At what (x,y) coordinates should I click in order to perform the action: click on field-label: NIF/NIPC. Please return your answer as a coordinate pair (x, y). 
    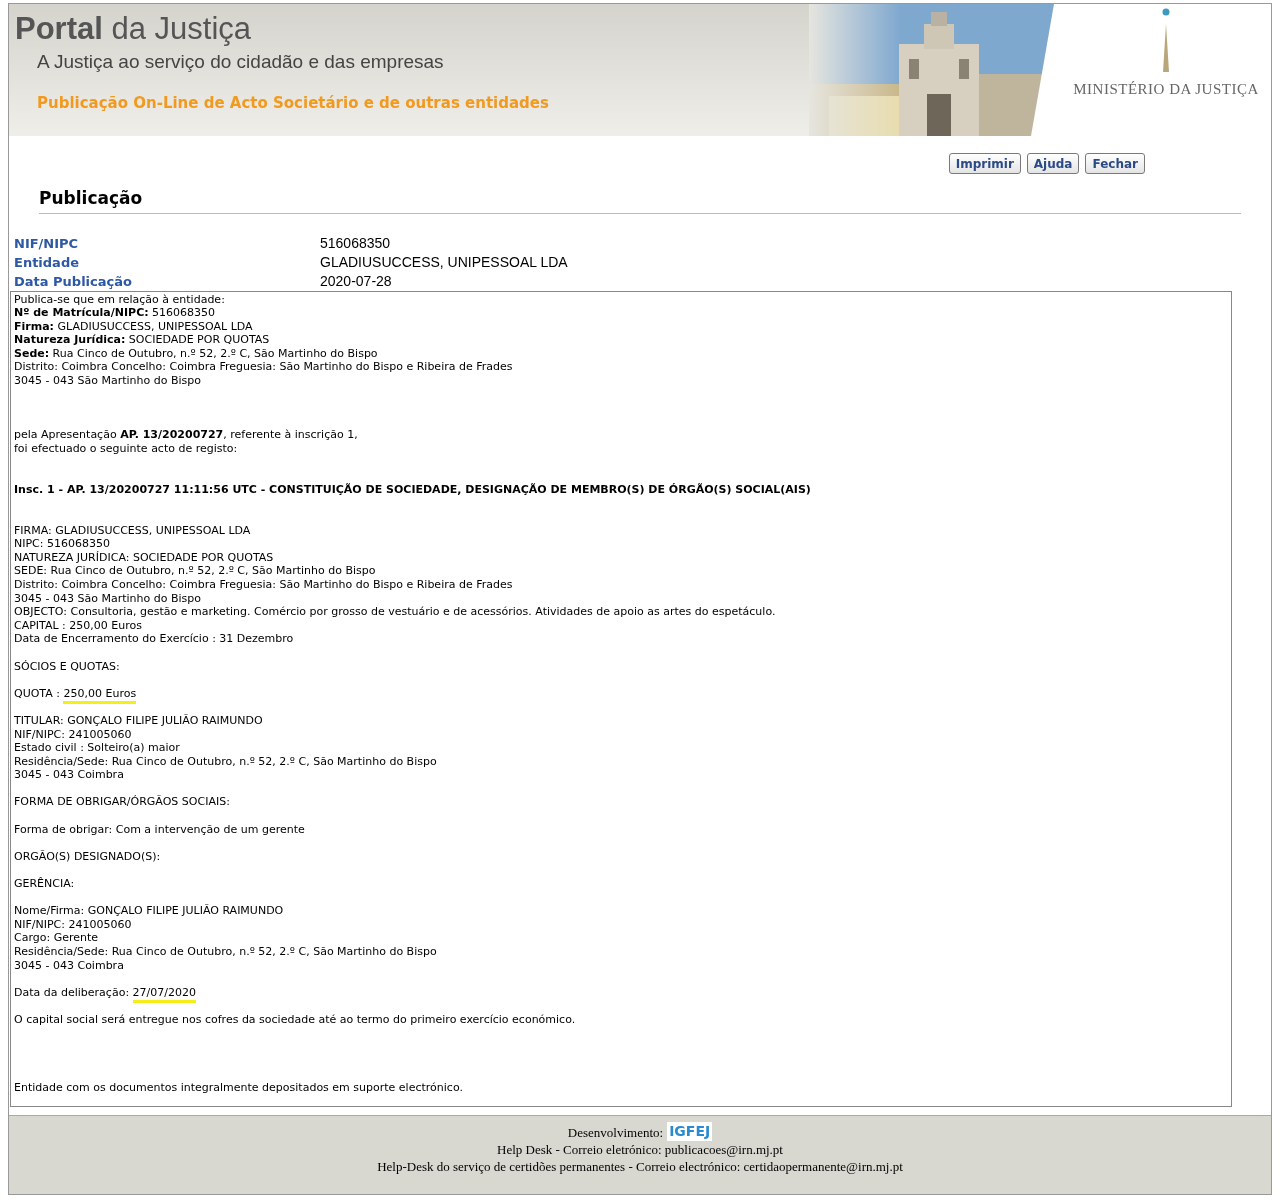
    Looking at the image, I should click on (47, 243).